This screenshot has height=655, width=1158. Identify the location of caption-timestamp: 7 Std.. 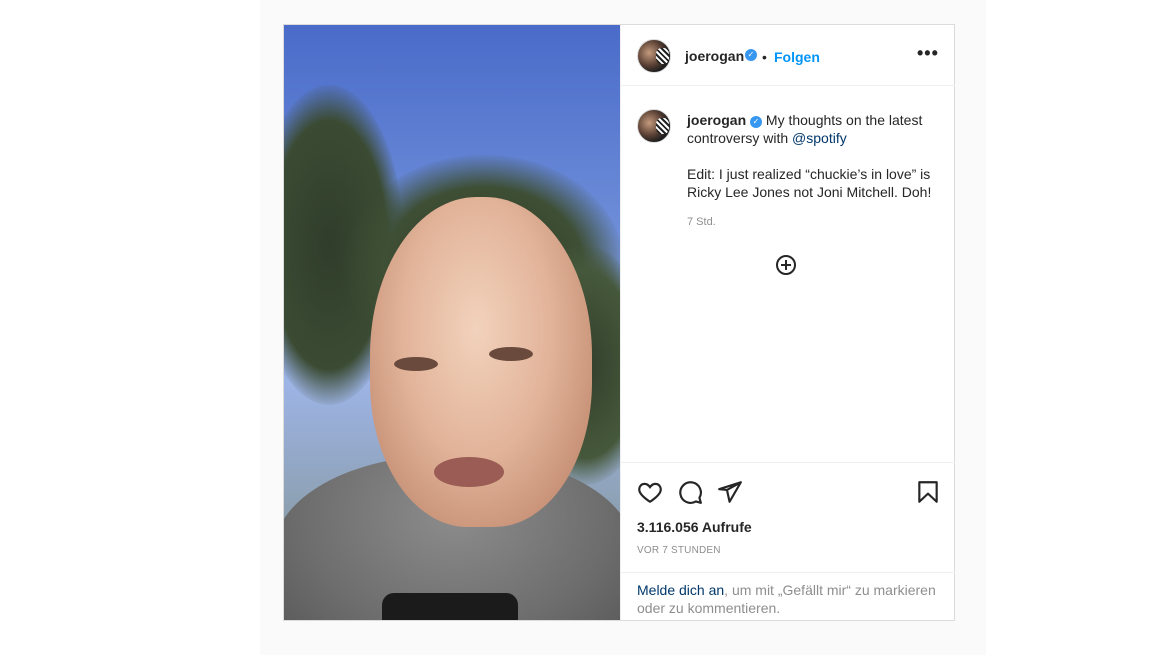
(701, 222).